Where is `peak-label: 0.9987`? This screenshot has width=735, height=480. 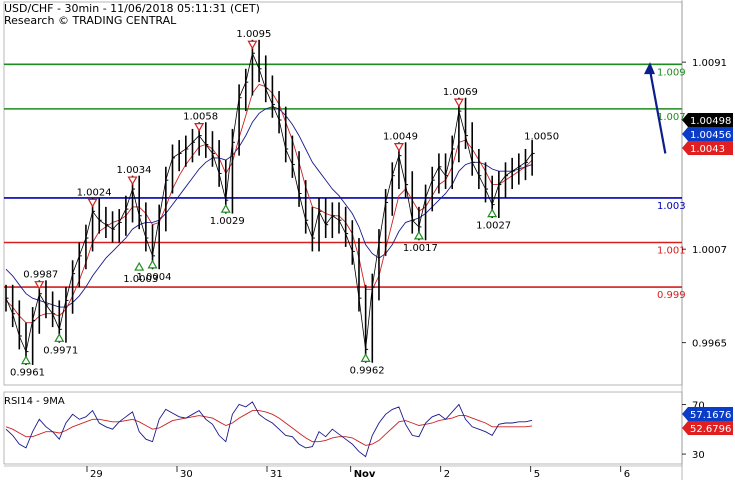
peak-label: 0.9987 is located at coordinates (40, 275).